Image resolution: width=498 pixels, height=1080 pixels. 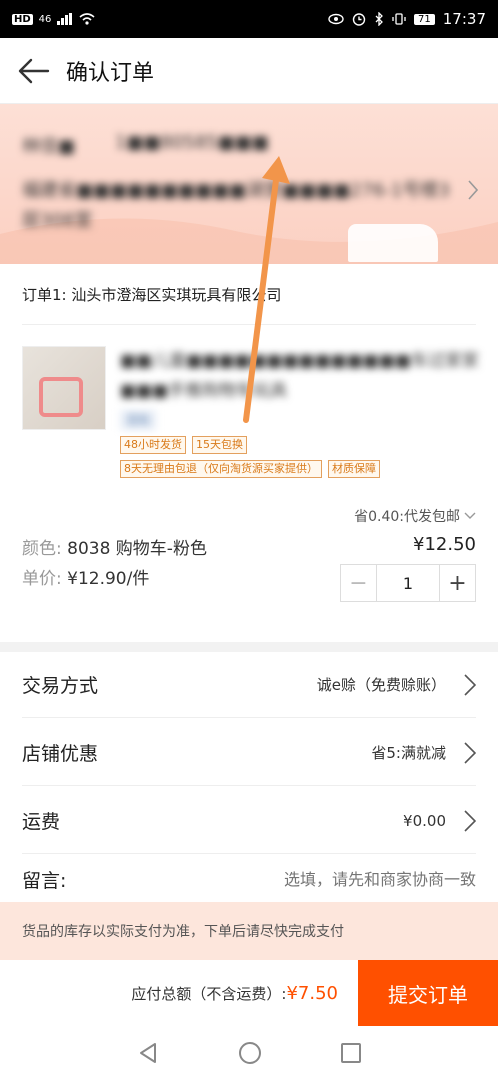 What do you see at coordinates (359, 19) in the screenshot?
I see `alarm-icon` at bounding box center [359, 19].